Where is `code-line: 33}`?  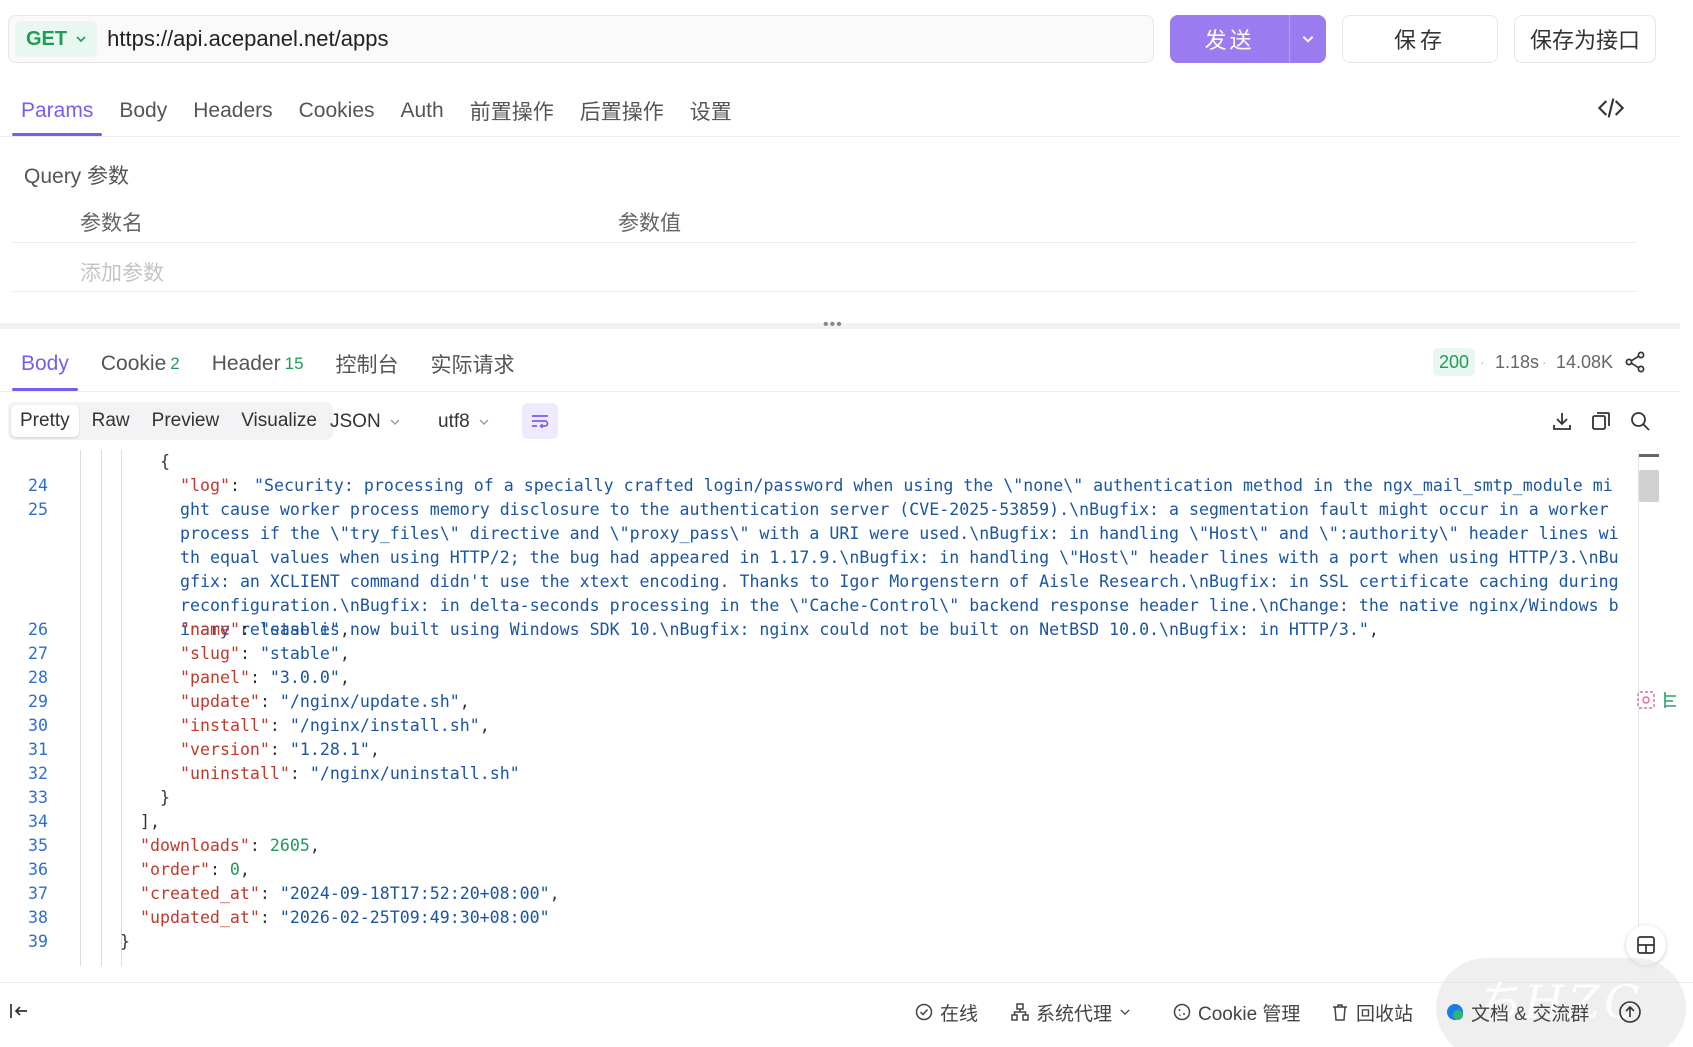
code-line: 33} is located at coordinates (824, 798).